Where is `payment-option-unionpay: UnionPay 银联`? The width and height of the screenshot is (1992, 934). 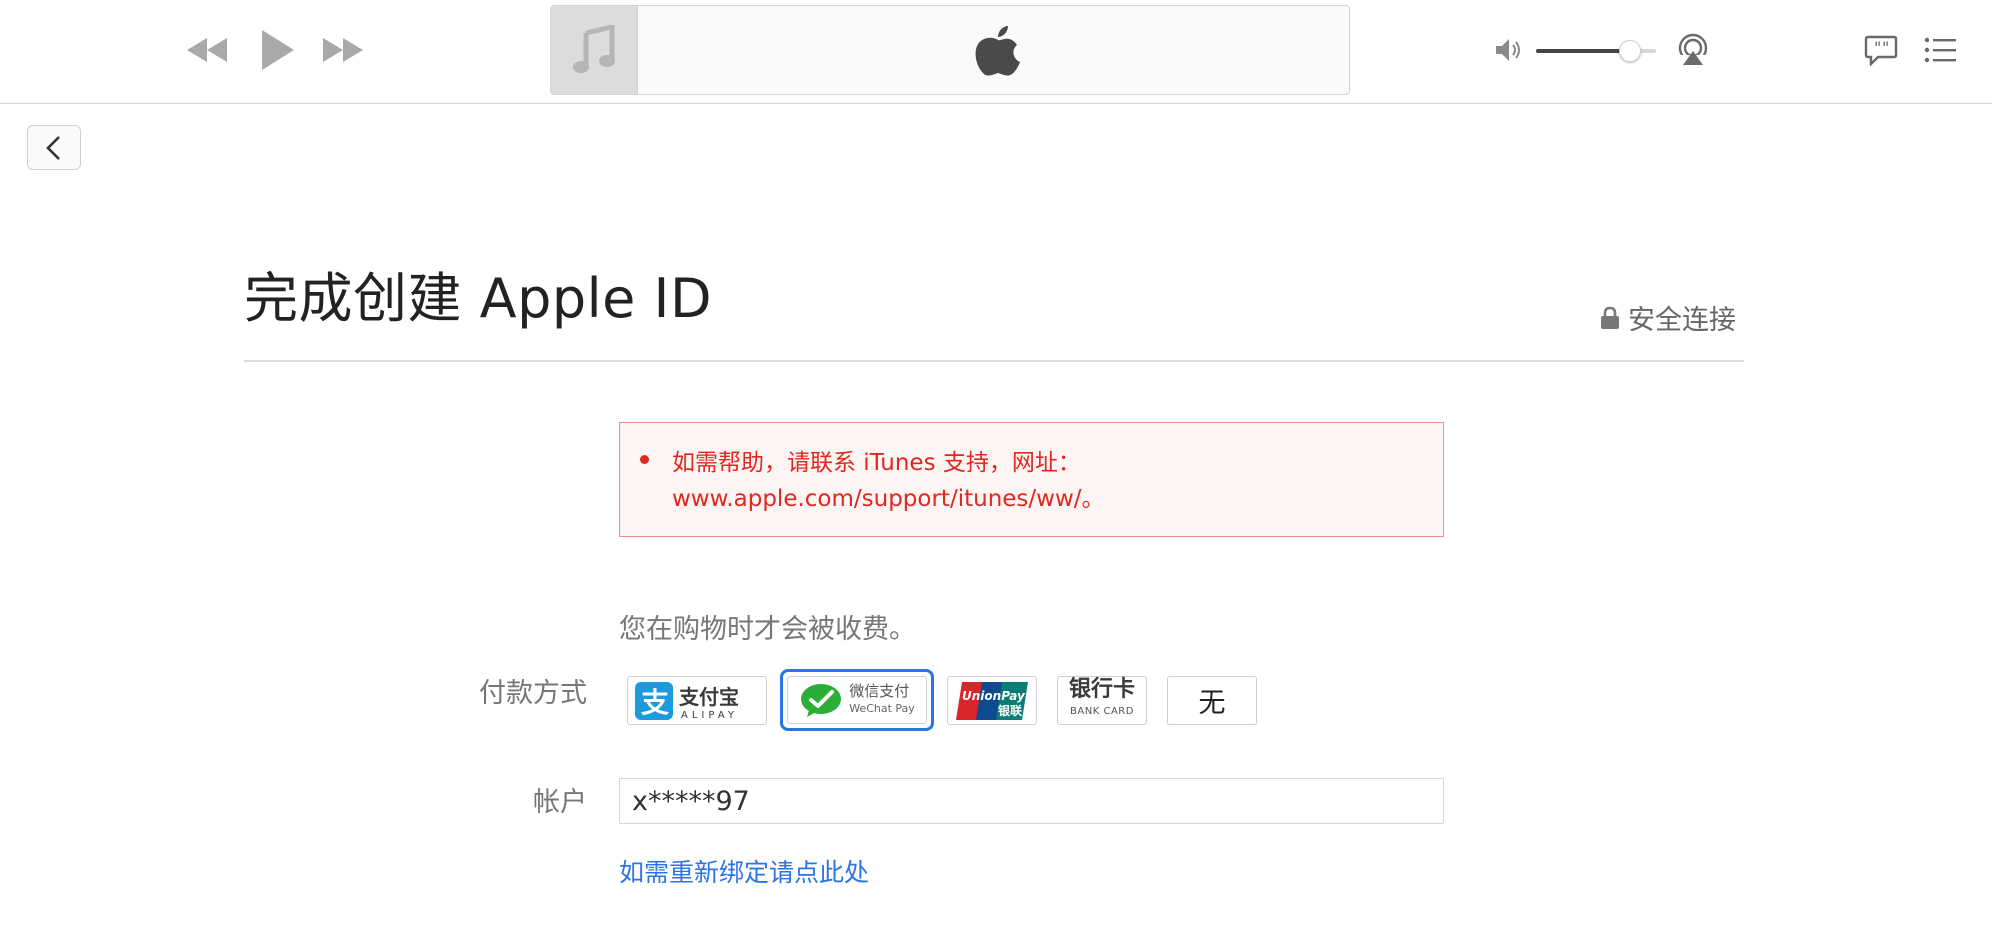 payment-option-unionpay: UnionPay 银联 is located at coordinates (992, 700).